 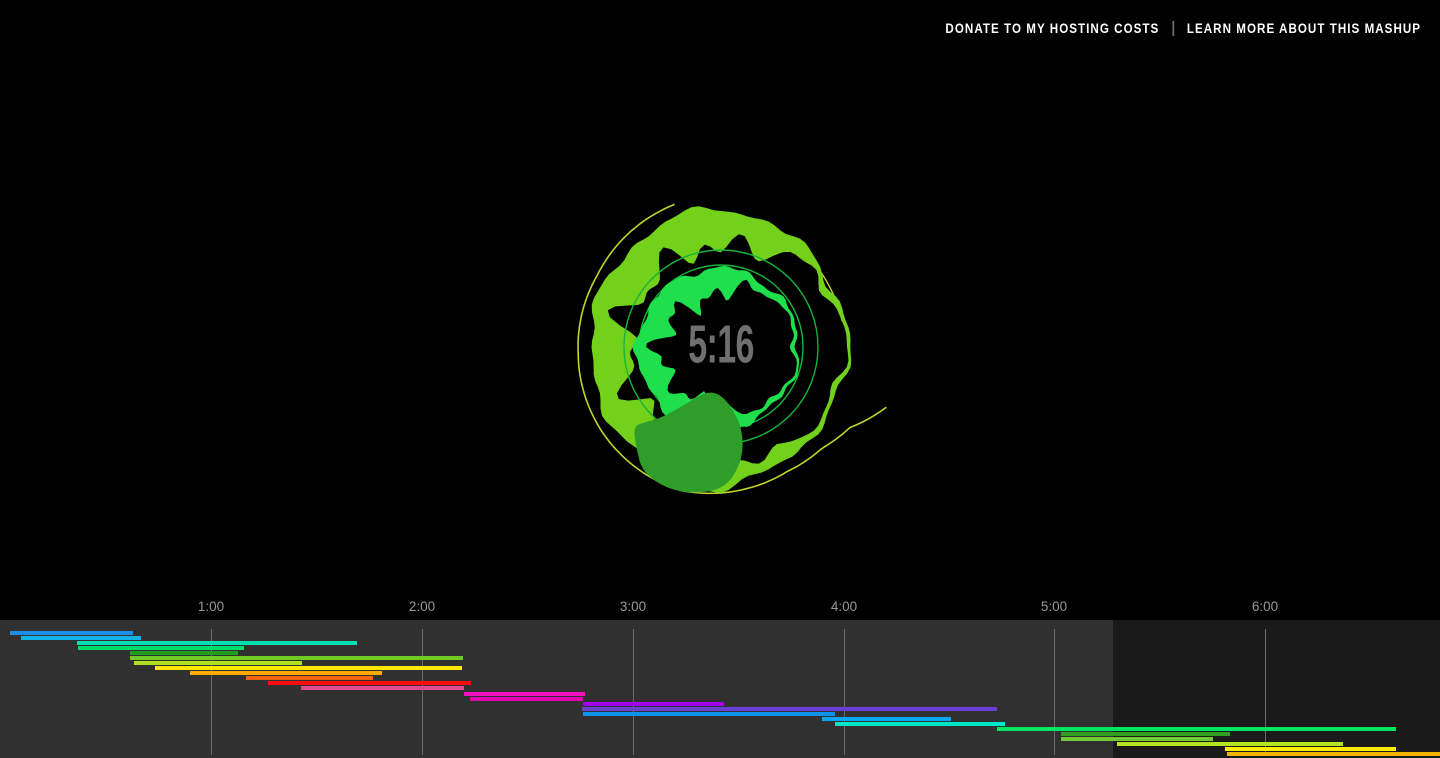 What do you see at coordinates (422, 606) in the screenshot?
I see `timeline-tick-label: 2:00` at bounding box center [422, 606].